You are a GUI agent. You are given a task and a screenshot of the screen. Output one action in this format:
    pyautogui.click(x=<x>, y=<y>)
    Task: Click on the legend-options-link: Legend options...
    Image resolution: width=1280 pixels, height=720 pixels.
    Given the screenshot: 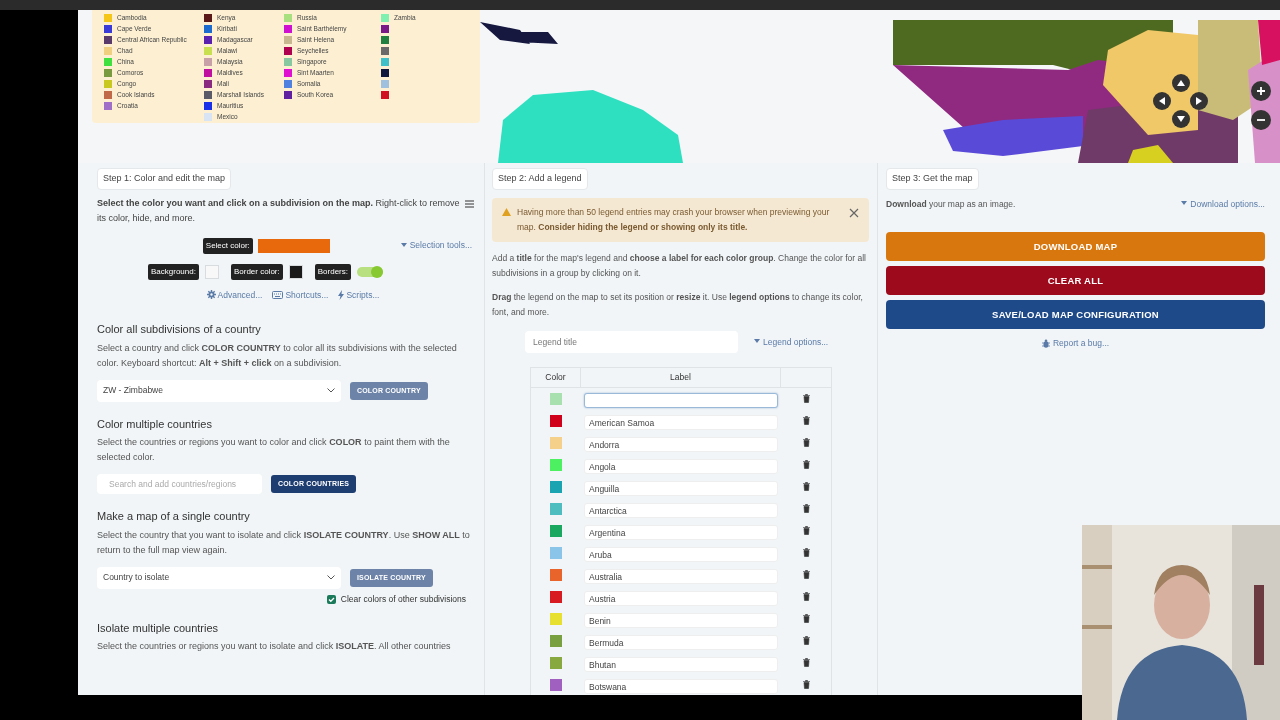 What is the action you would take?
    pyautogui.click(x=791, y=342)
    